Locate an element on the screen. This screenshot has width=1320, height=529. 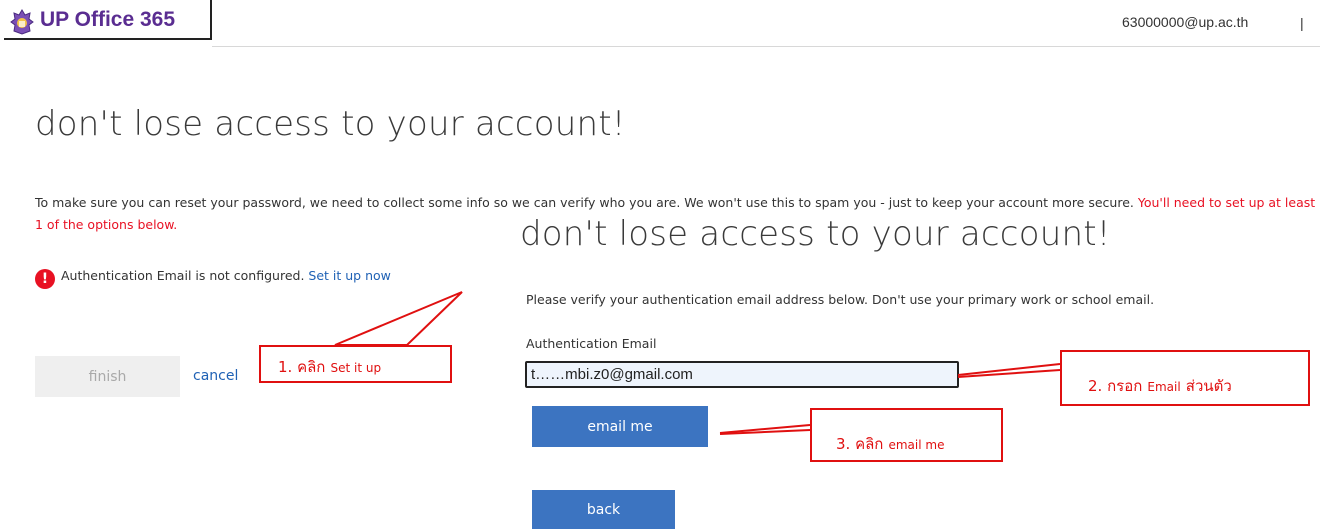
auth-email-input is located at coordinates (742, 374).